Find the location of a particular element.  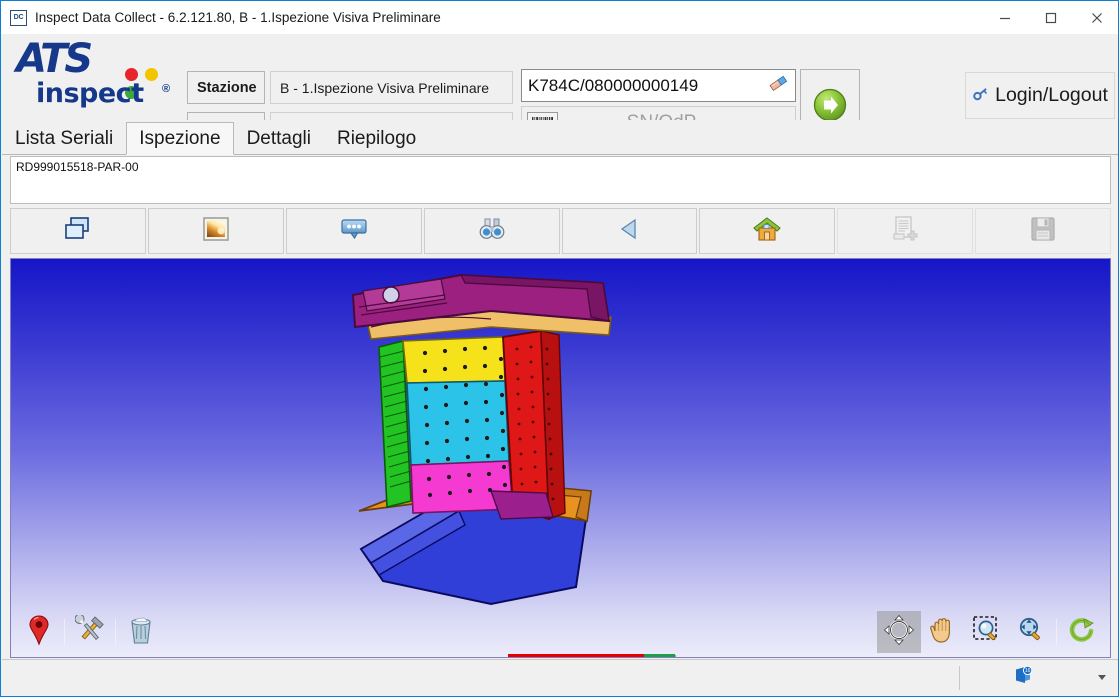

zoom-fit-button is located at coordinates (1031, 632).